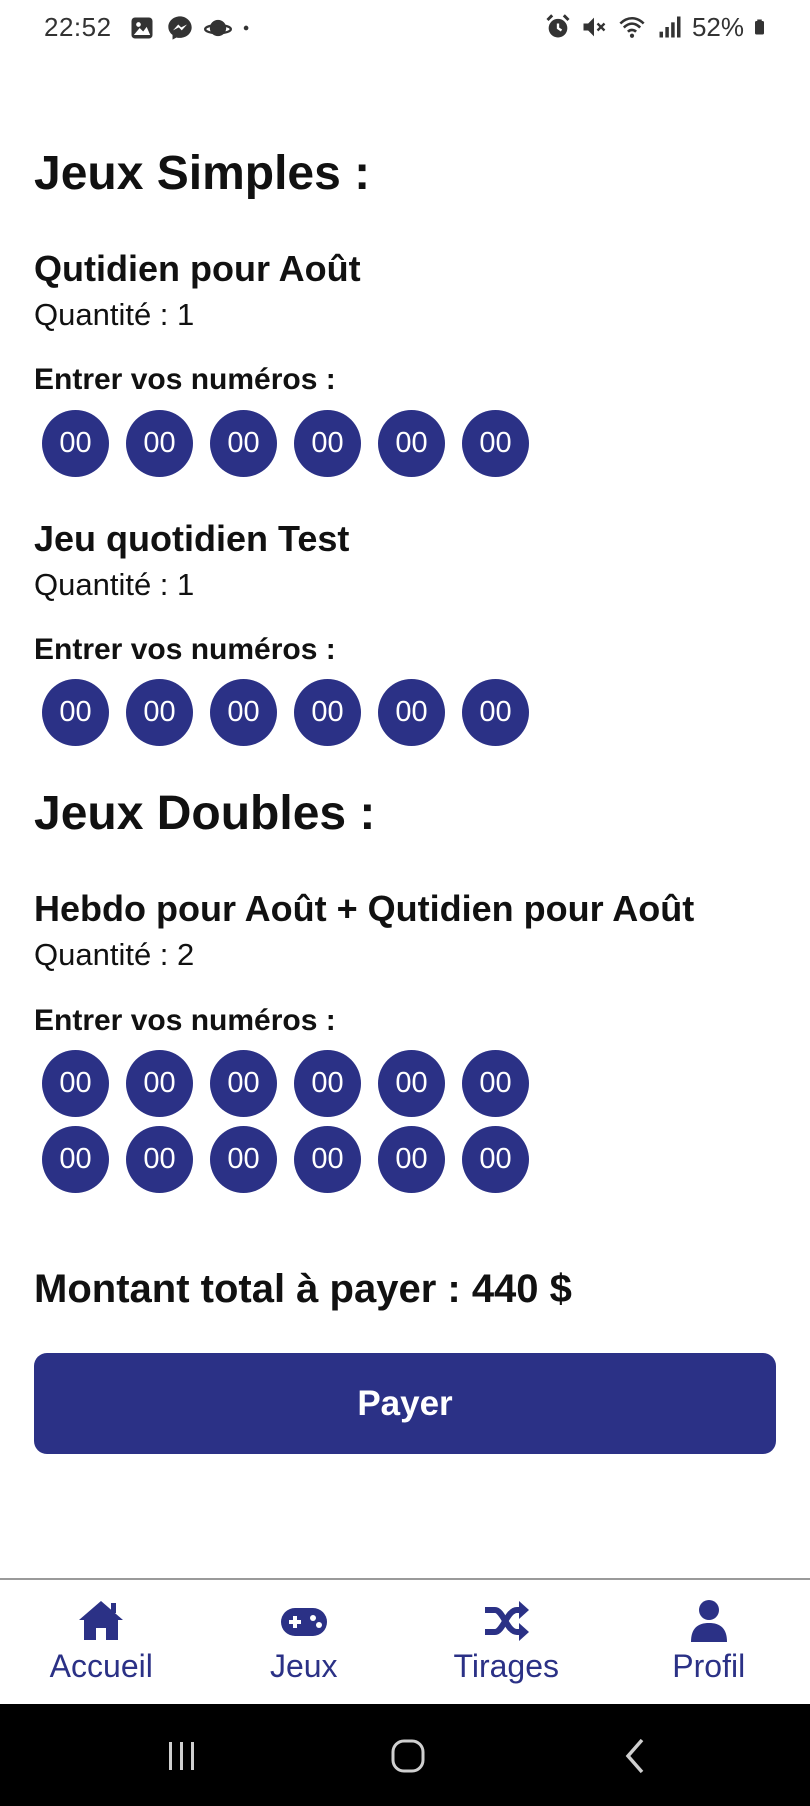  I want to click on system-status-icons: 52%, so click(657, 27).